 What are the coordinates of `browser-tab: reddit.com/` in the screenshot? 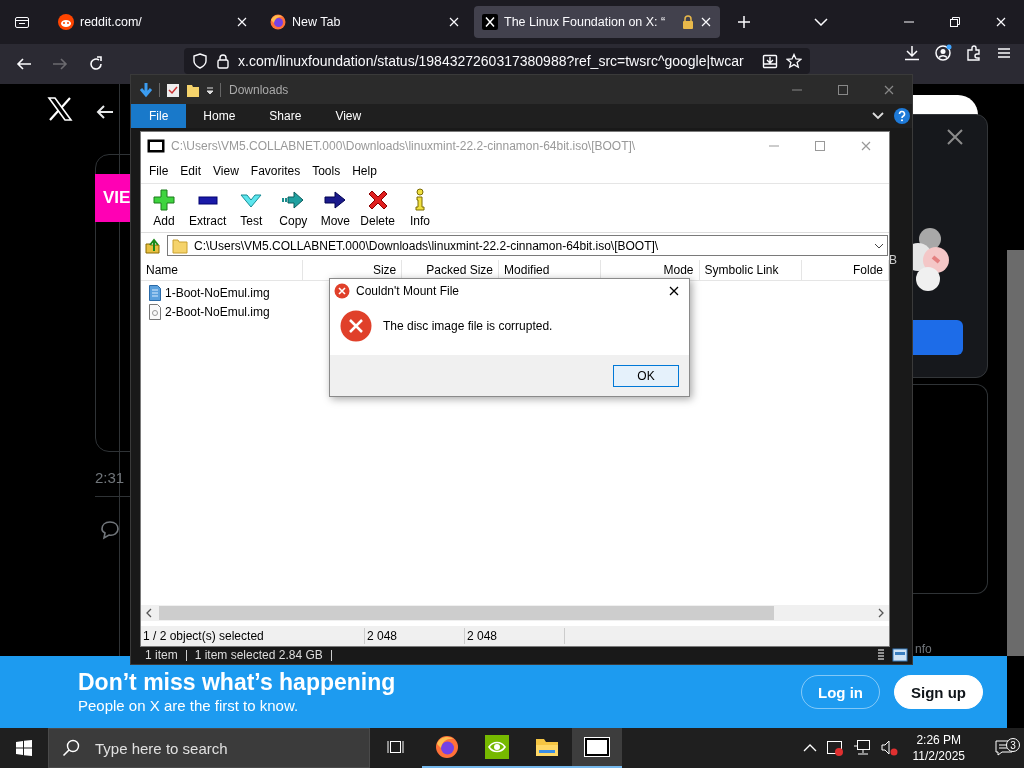 It's located at (153, 22).